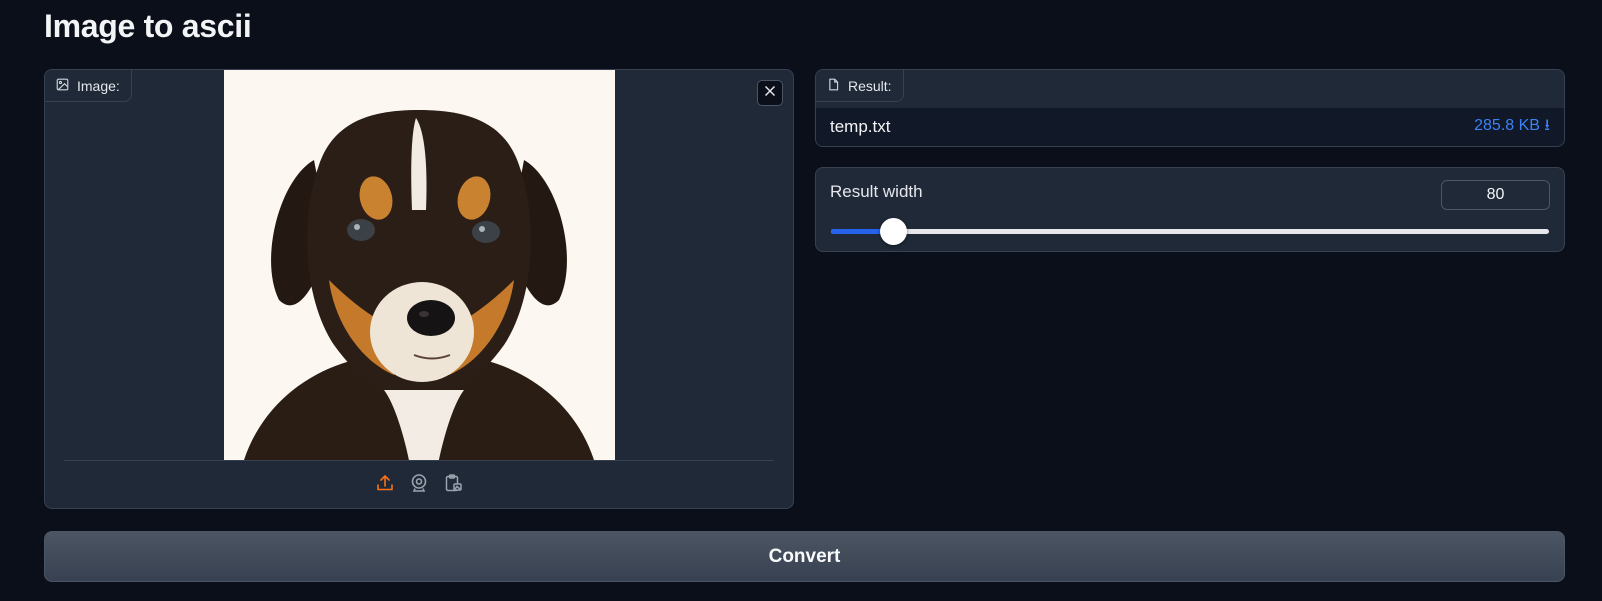 This screenshot has height=601, width=1602. I want to click on result-label-tab: Result:, so click(860, 86).